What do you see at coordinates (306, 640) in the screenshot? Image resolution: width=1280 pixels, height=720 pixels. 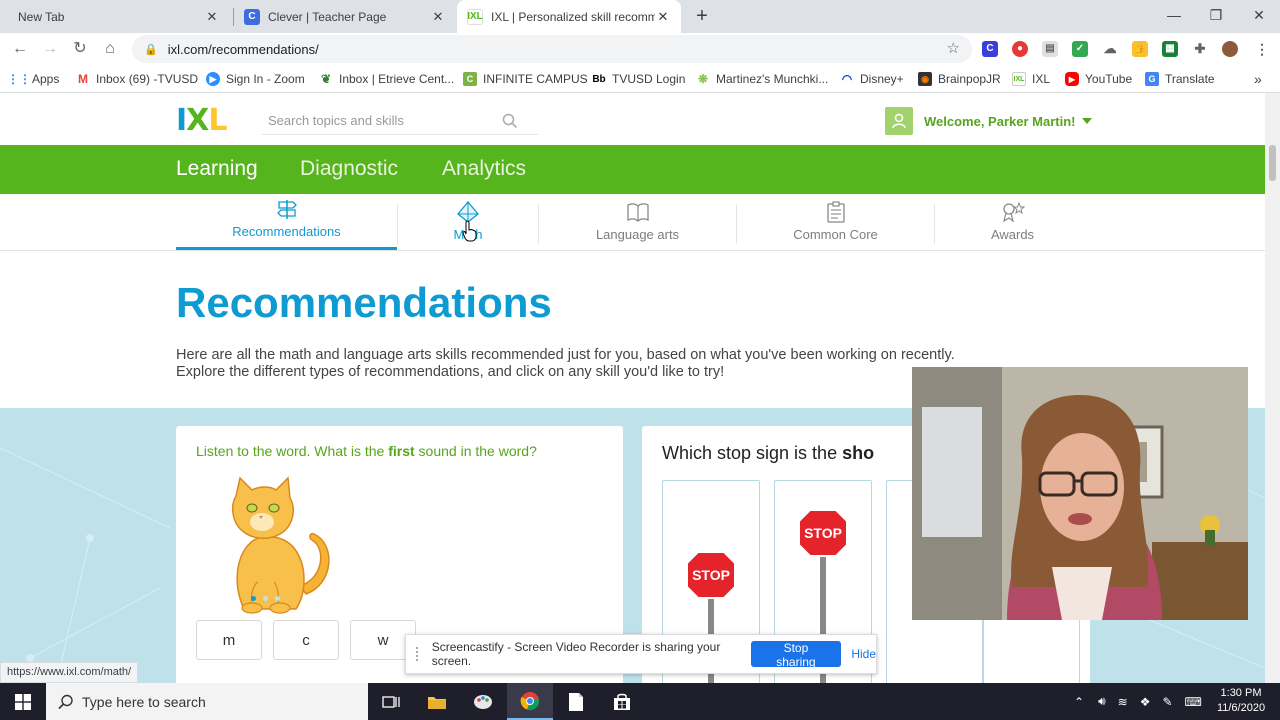 I see `answer-choice: c` at bounding box center [306, 640].